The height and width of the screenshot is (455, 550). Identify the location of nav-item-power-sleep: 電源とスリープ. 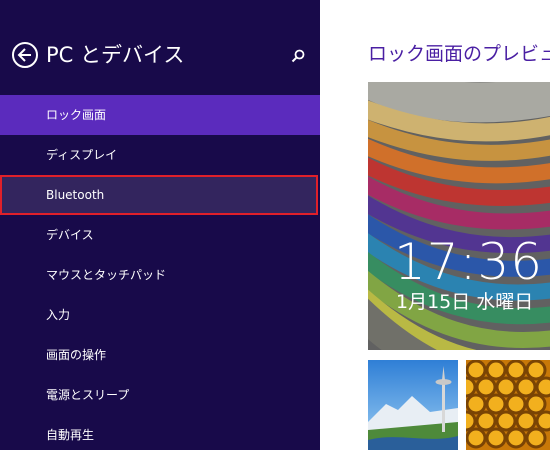
(160, 395).